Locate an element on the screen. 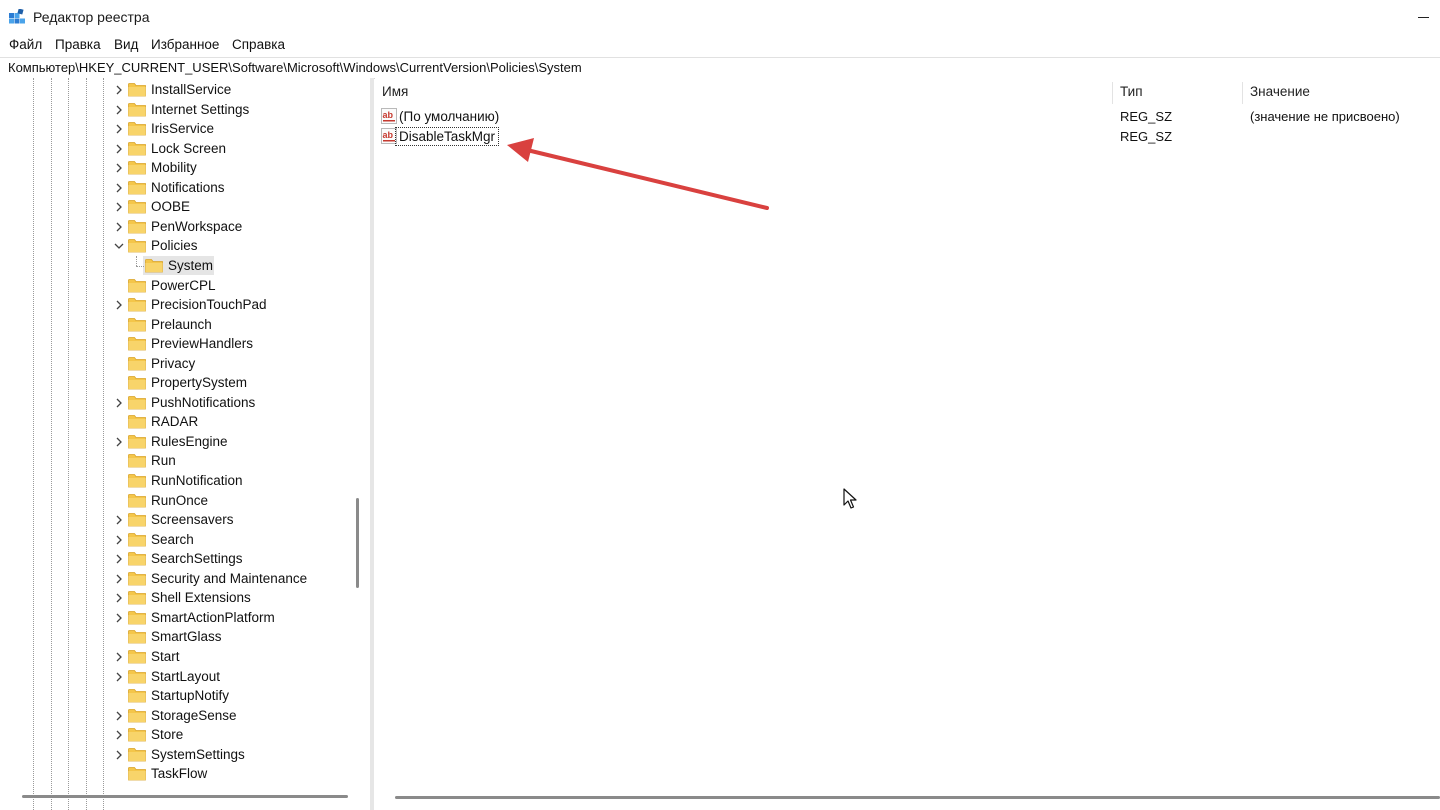 The width and height of the screenshot is (1440, 810). menu-file: Файл is located at coordinates (25, 44).